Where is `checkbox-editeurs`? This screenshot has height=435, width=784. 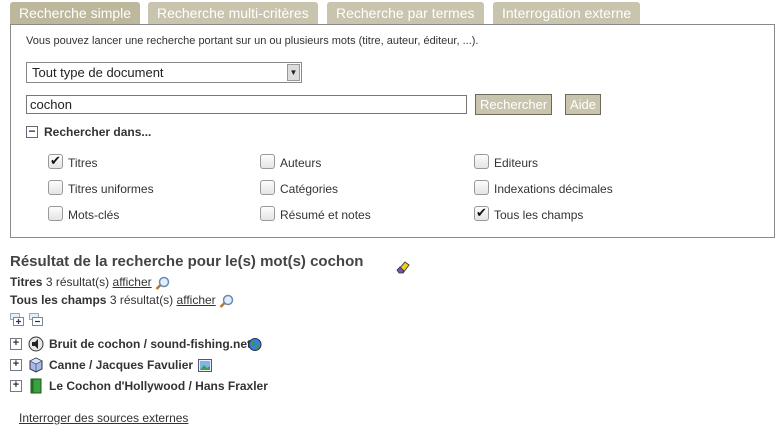
checkbox-editeurs is located at coordinates (481, 161).